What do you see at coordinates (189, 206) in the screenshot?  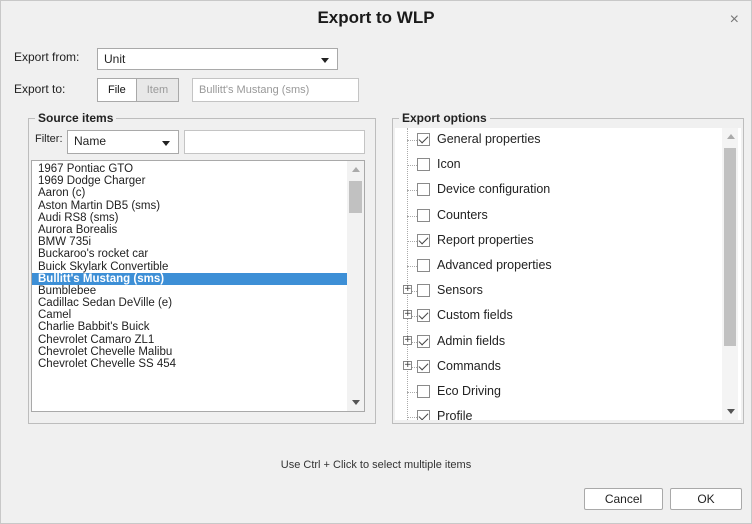 I see `source-list-item: Aston Martin DB5 (sms)` at bounding box center [189, 206].